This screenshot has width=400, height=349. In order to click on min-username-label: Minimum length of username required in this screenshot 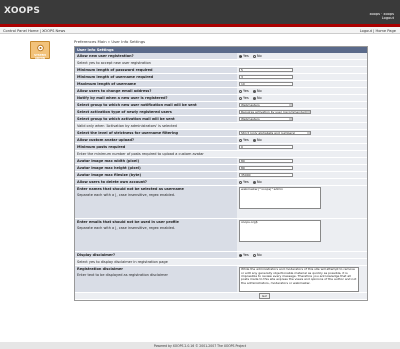, I will do `click(156, 77)`.